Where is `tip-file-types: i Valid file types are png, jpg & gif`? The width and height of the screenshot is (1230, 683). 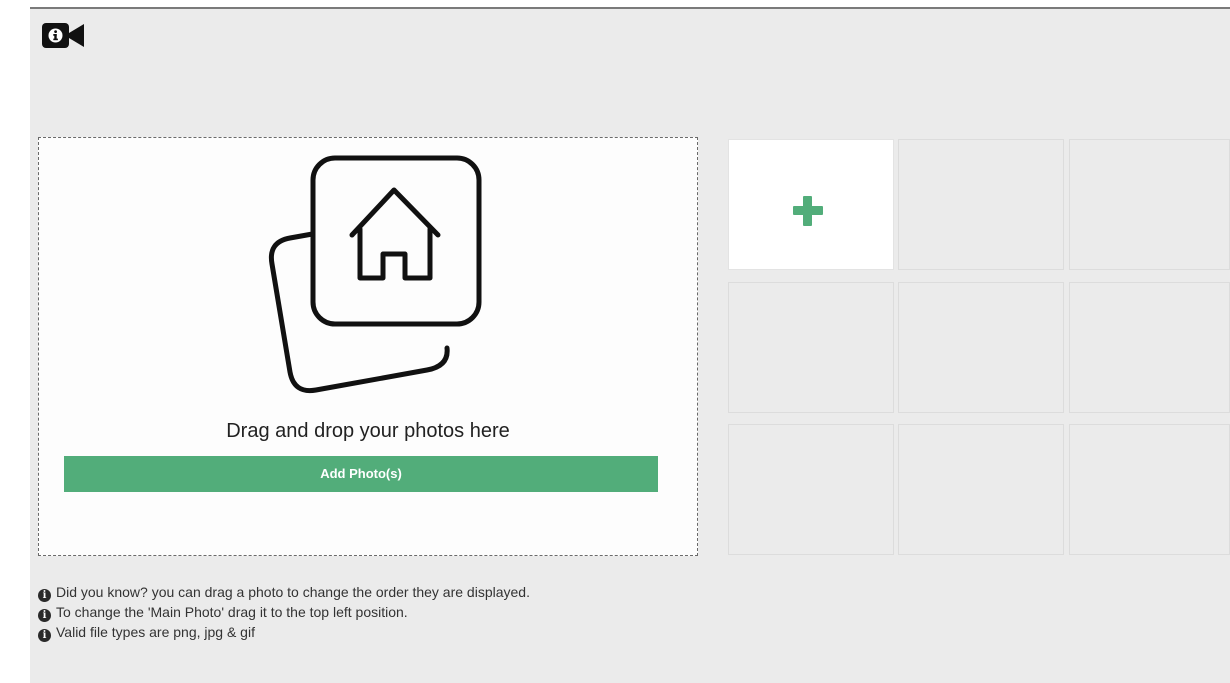
tip-file-types: i Valid file types are png, jpg & gif is located at coordinates (146, 633).